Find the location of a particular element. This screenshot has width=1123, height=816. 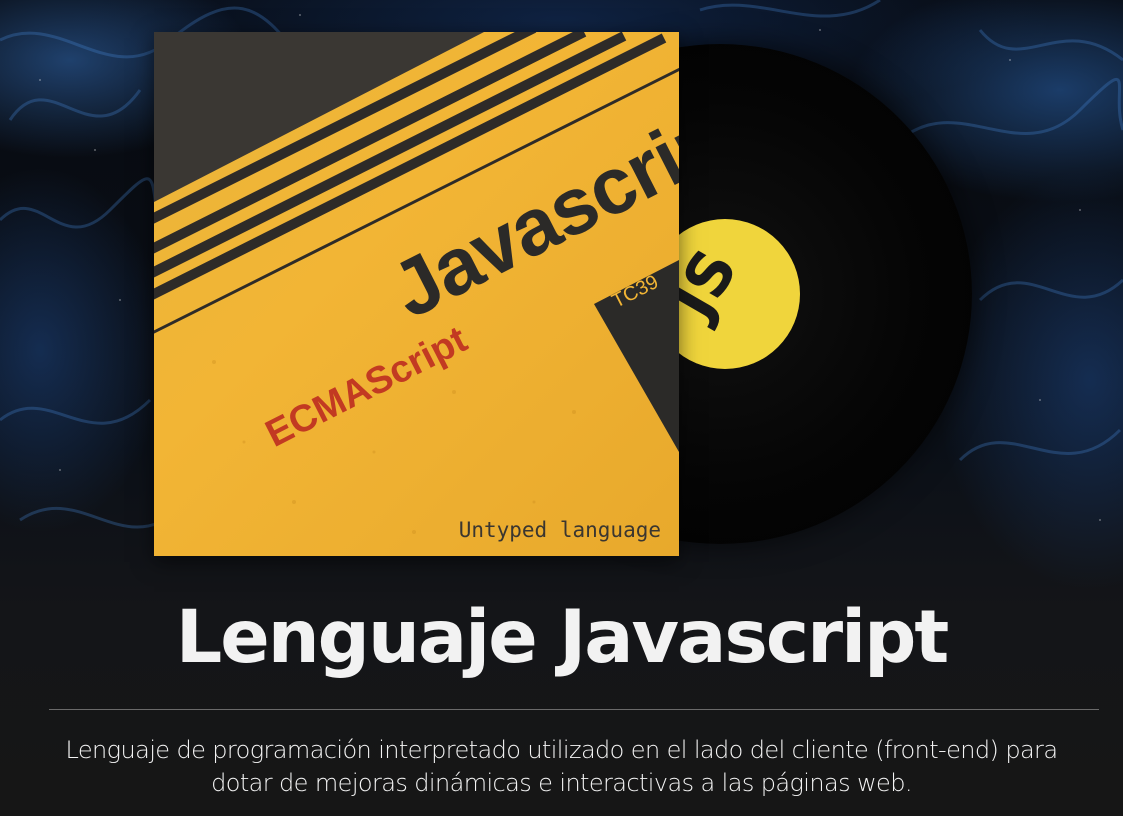

divider is located at coordinates (574, 709).